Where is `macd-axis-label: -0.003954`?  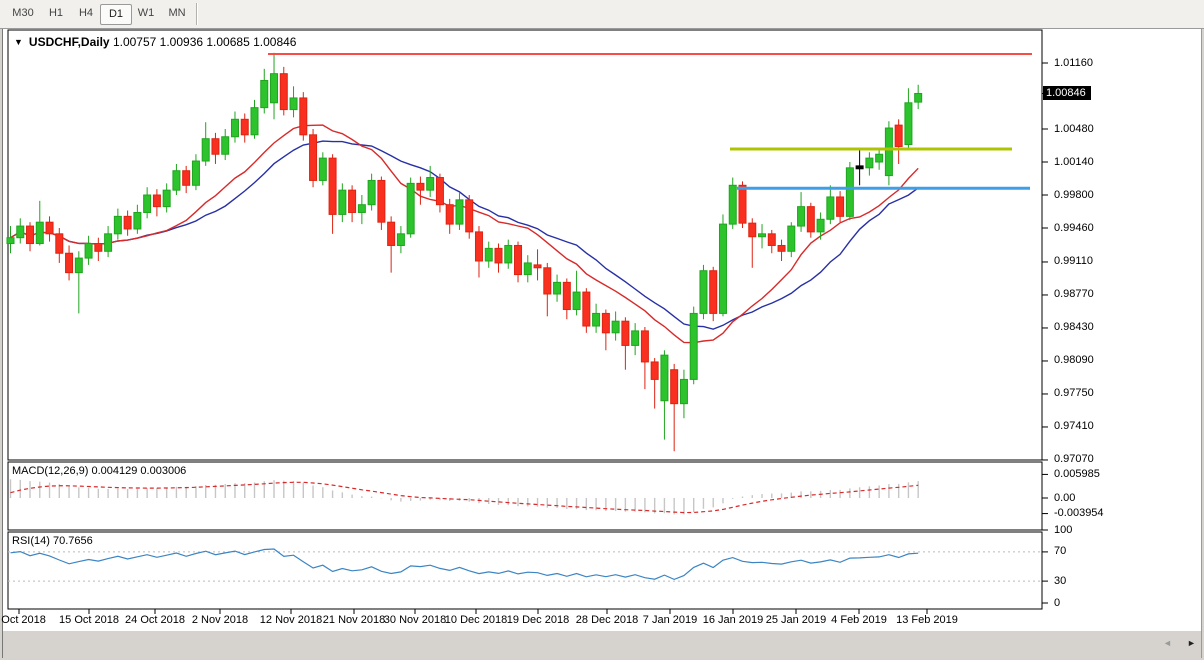 macd-axis-label: -0.003954 is located at coordinates (1079, 513).